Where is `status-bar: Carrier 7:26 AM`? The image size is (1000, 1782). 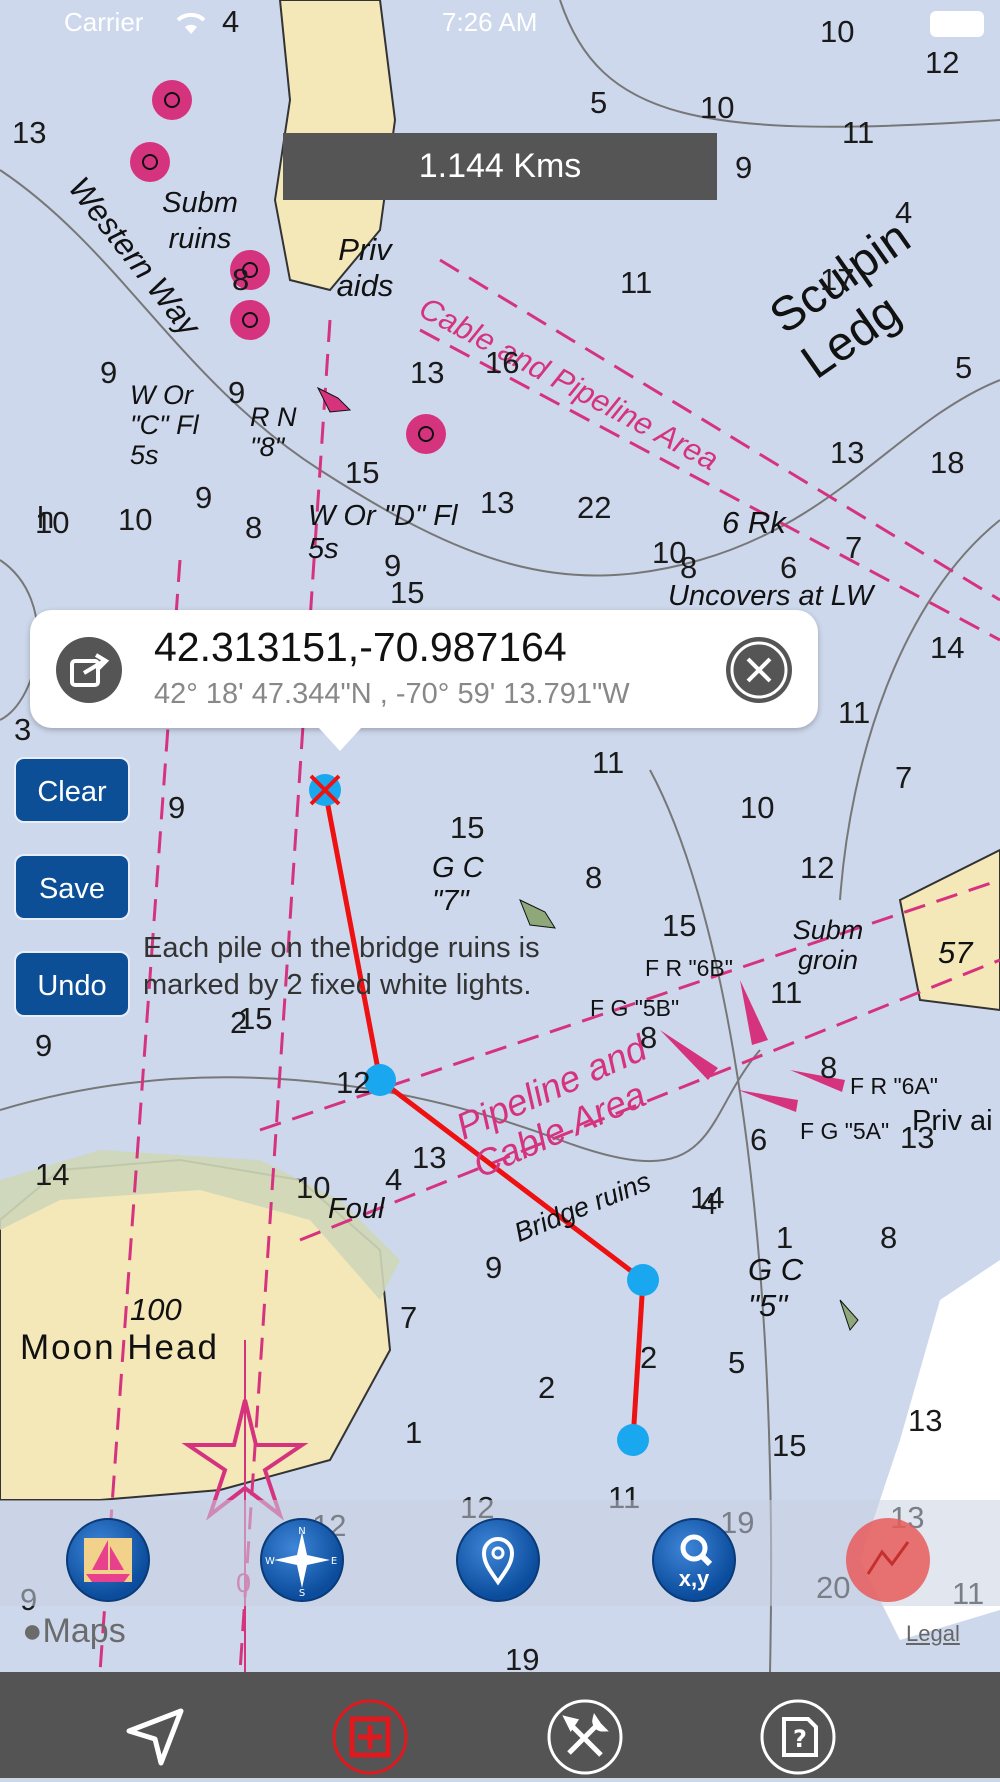 status-bar: Carrier 7:26 AM is located at coordinates (500, 23).